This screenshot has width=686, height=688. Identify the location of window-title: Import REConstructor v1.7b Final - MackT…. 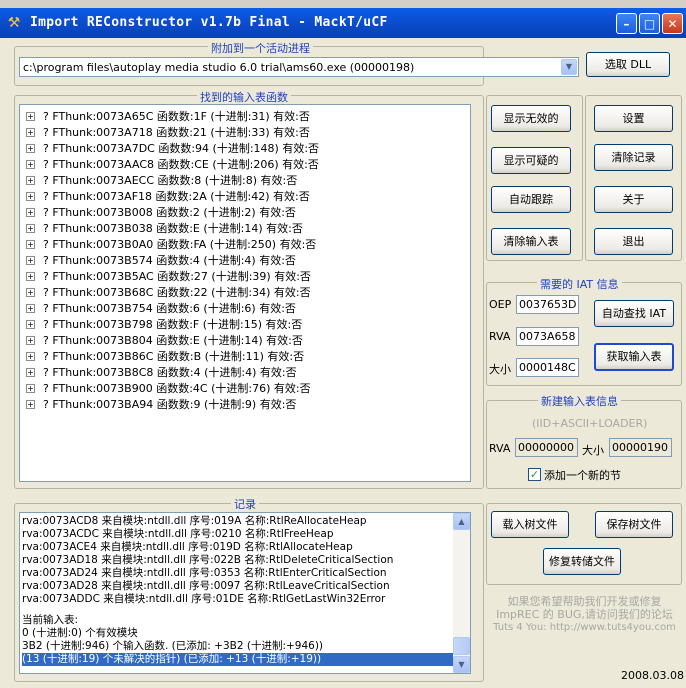
(209, 22).